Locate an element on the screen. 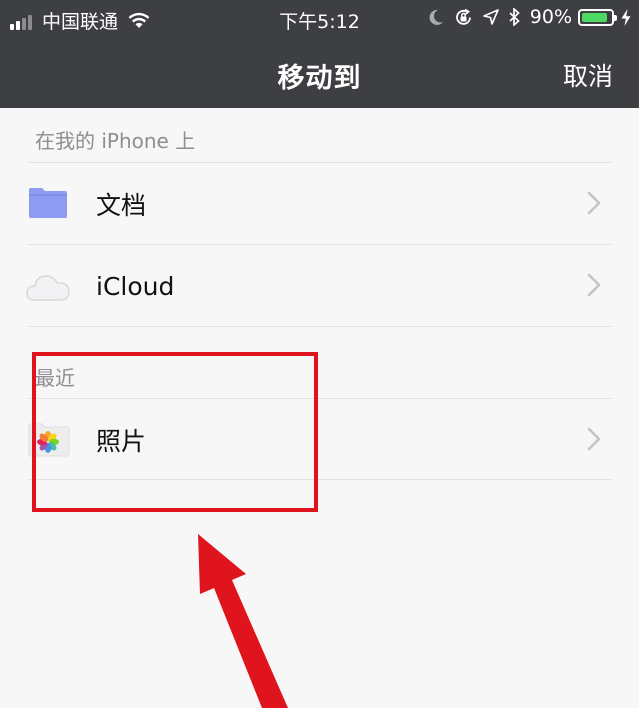 This screenshot has height=708, width=639. location-icon is located at coordinates (490, 17).